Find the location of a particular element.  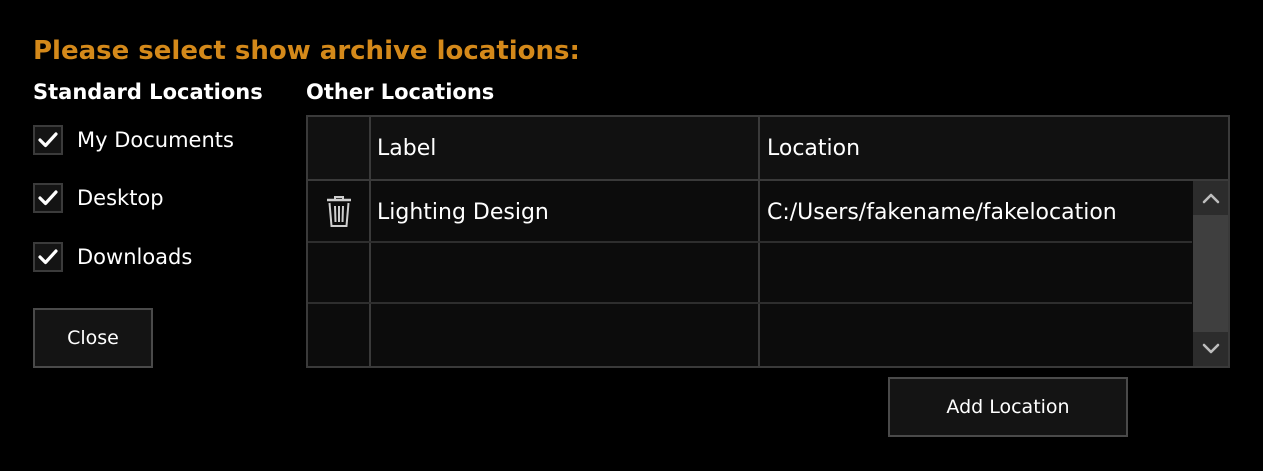

row-location: C:/Users/fakename/fakelocation is located at coordinates (942, 213).